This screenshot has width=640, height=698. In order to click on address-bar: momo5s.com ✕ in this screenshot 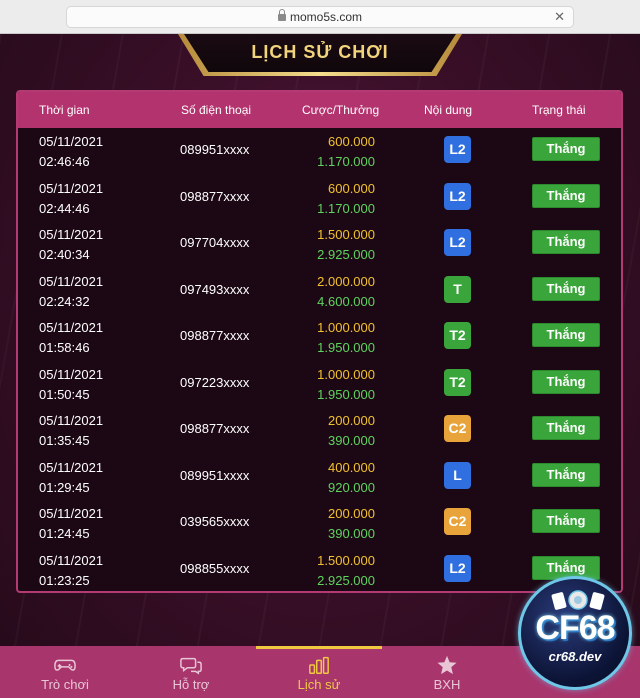, I will do `click(320, 17)`.